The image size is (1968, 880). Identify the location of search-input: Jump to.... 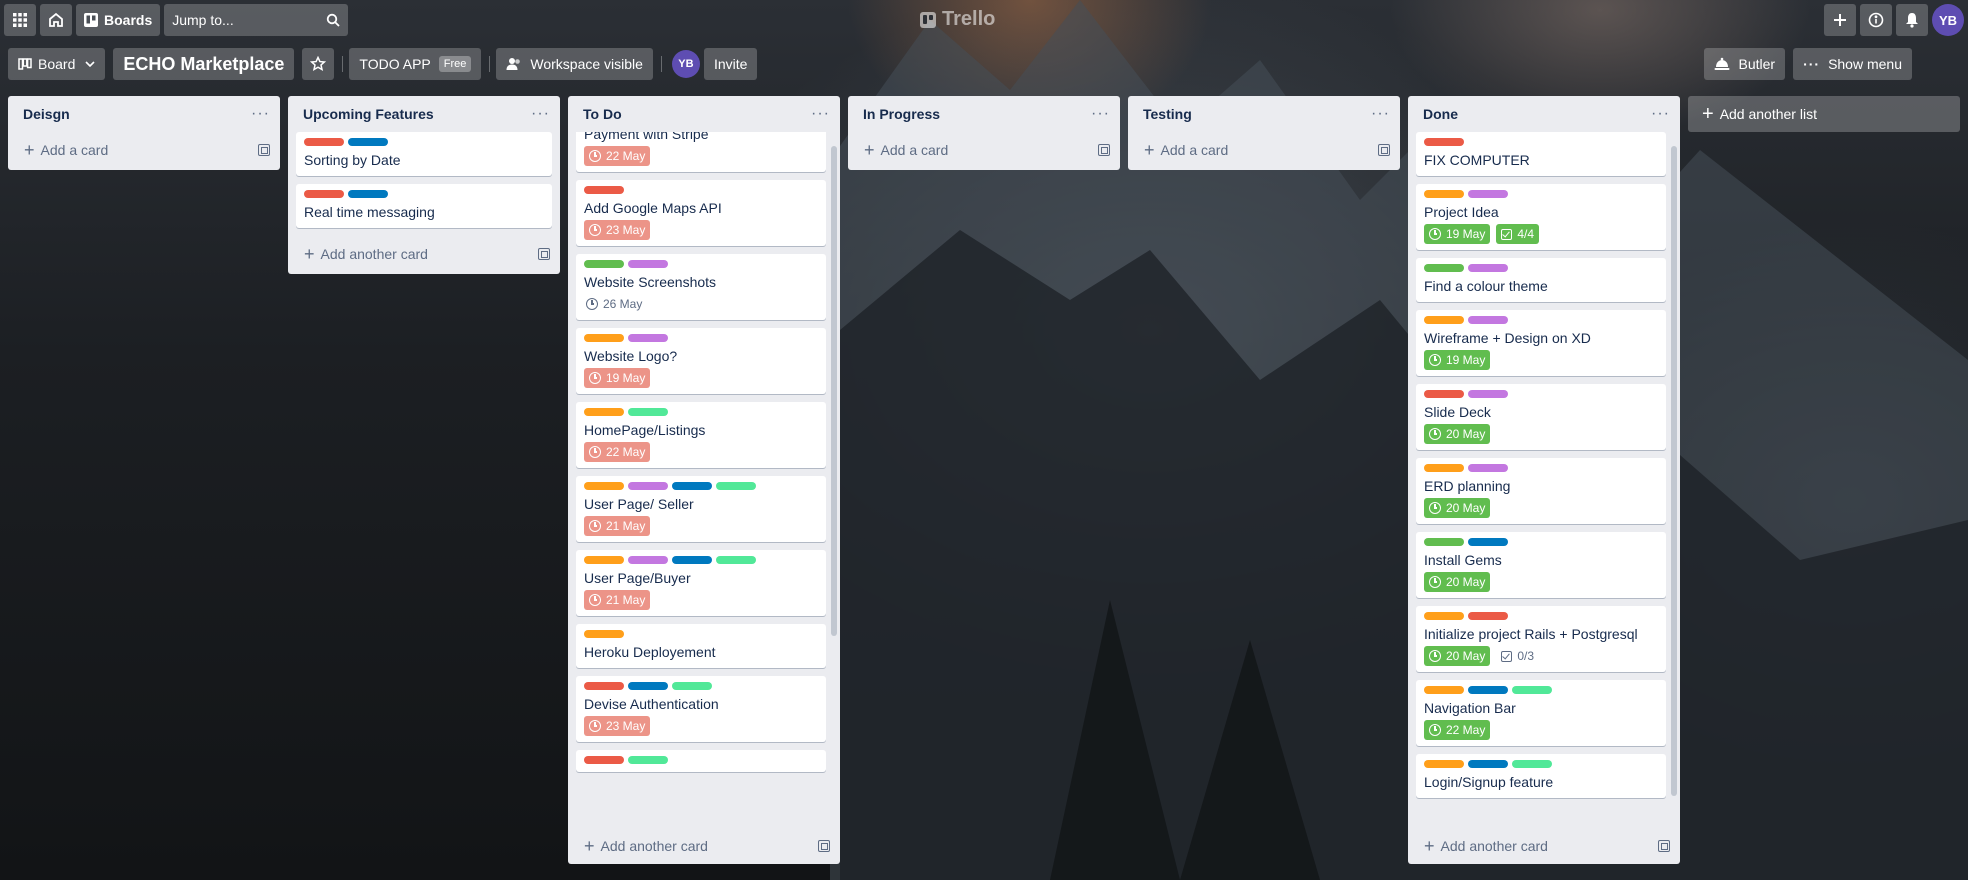
(256, 20).